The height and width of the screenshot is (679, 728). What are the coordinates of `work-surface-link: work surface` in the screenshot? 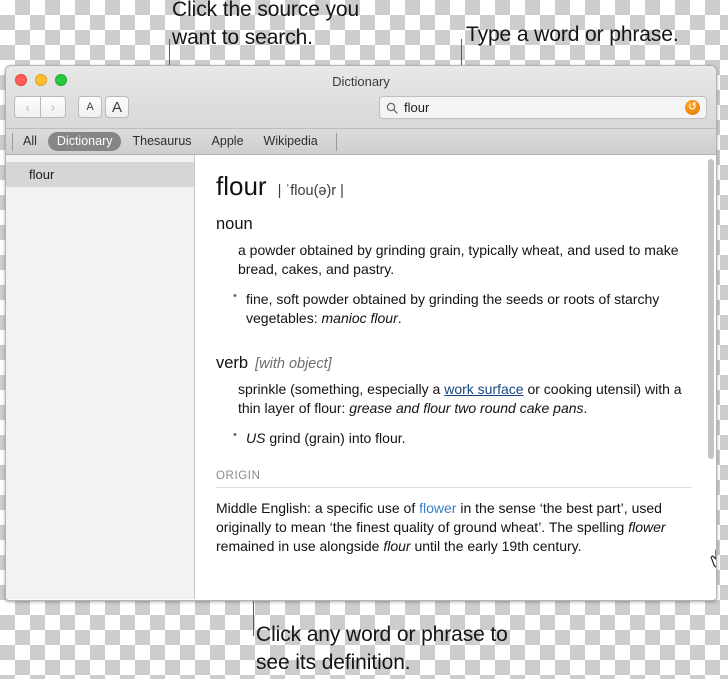 It's located at (483, 389).